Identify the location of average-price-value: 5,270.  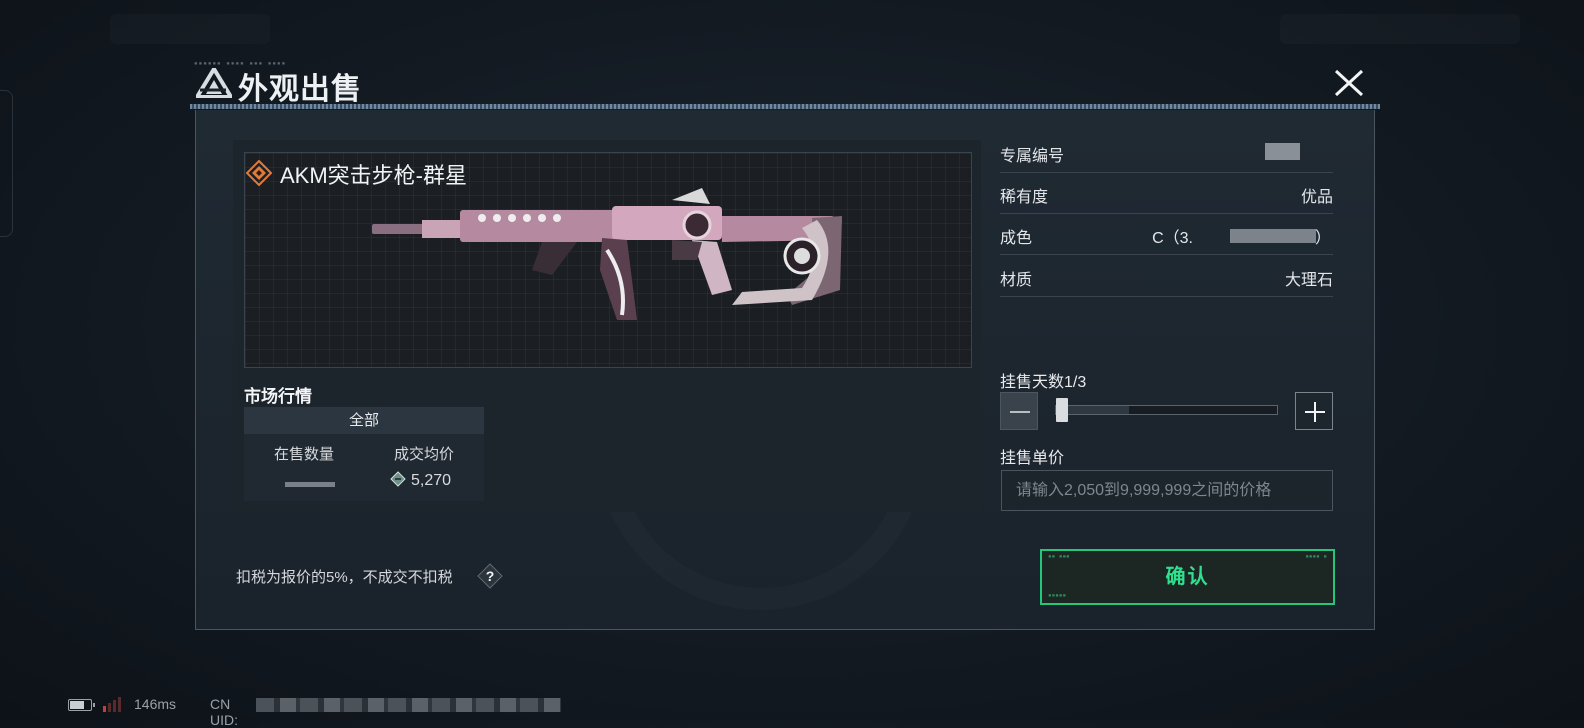
(431, 480).